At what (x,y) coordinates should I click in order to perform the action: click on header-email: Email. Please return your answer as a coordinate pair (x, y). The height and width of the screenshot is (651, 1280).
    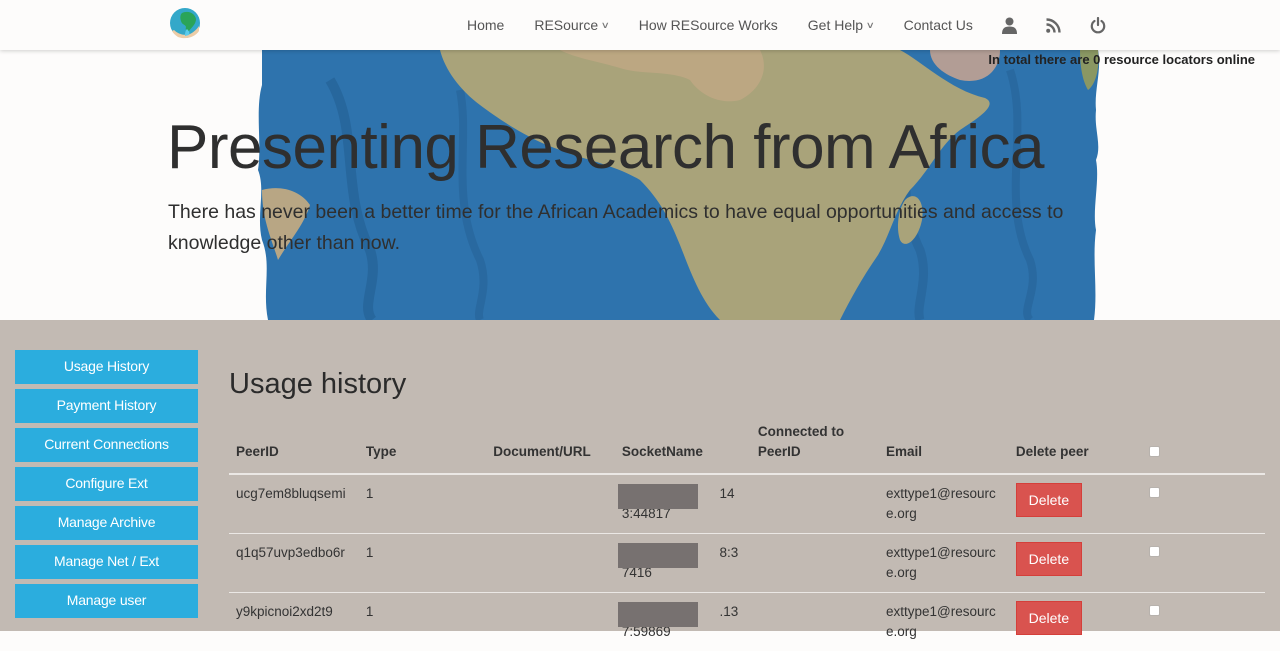
    Looking at the image, I should click on (944, 445).